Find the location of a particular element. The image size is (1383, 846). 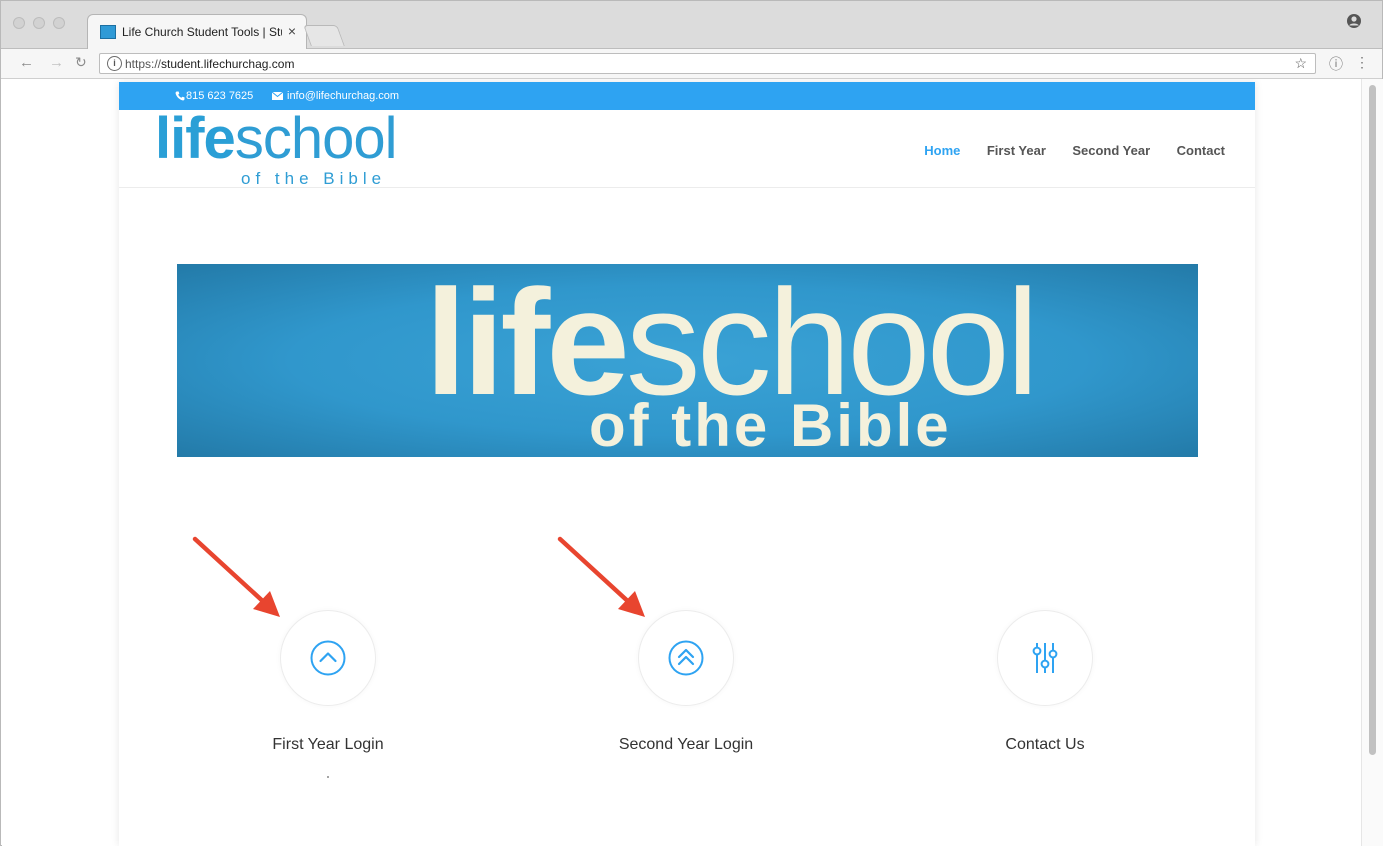

email-icon is located at coordinates (277, 96).